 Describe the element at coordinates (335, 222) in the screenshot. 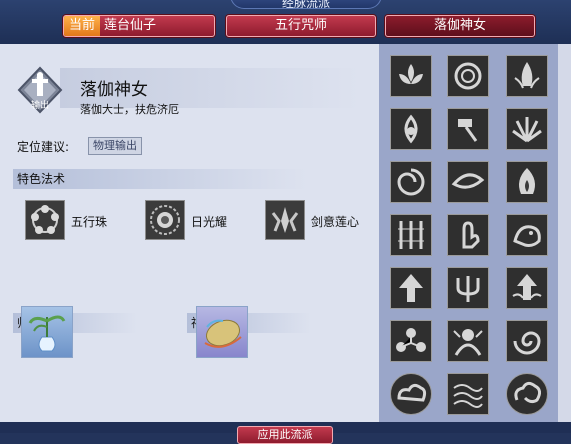

I see `spell-label: 剑意莲心` at that location.